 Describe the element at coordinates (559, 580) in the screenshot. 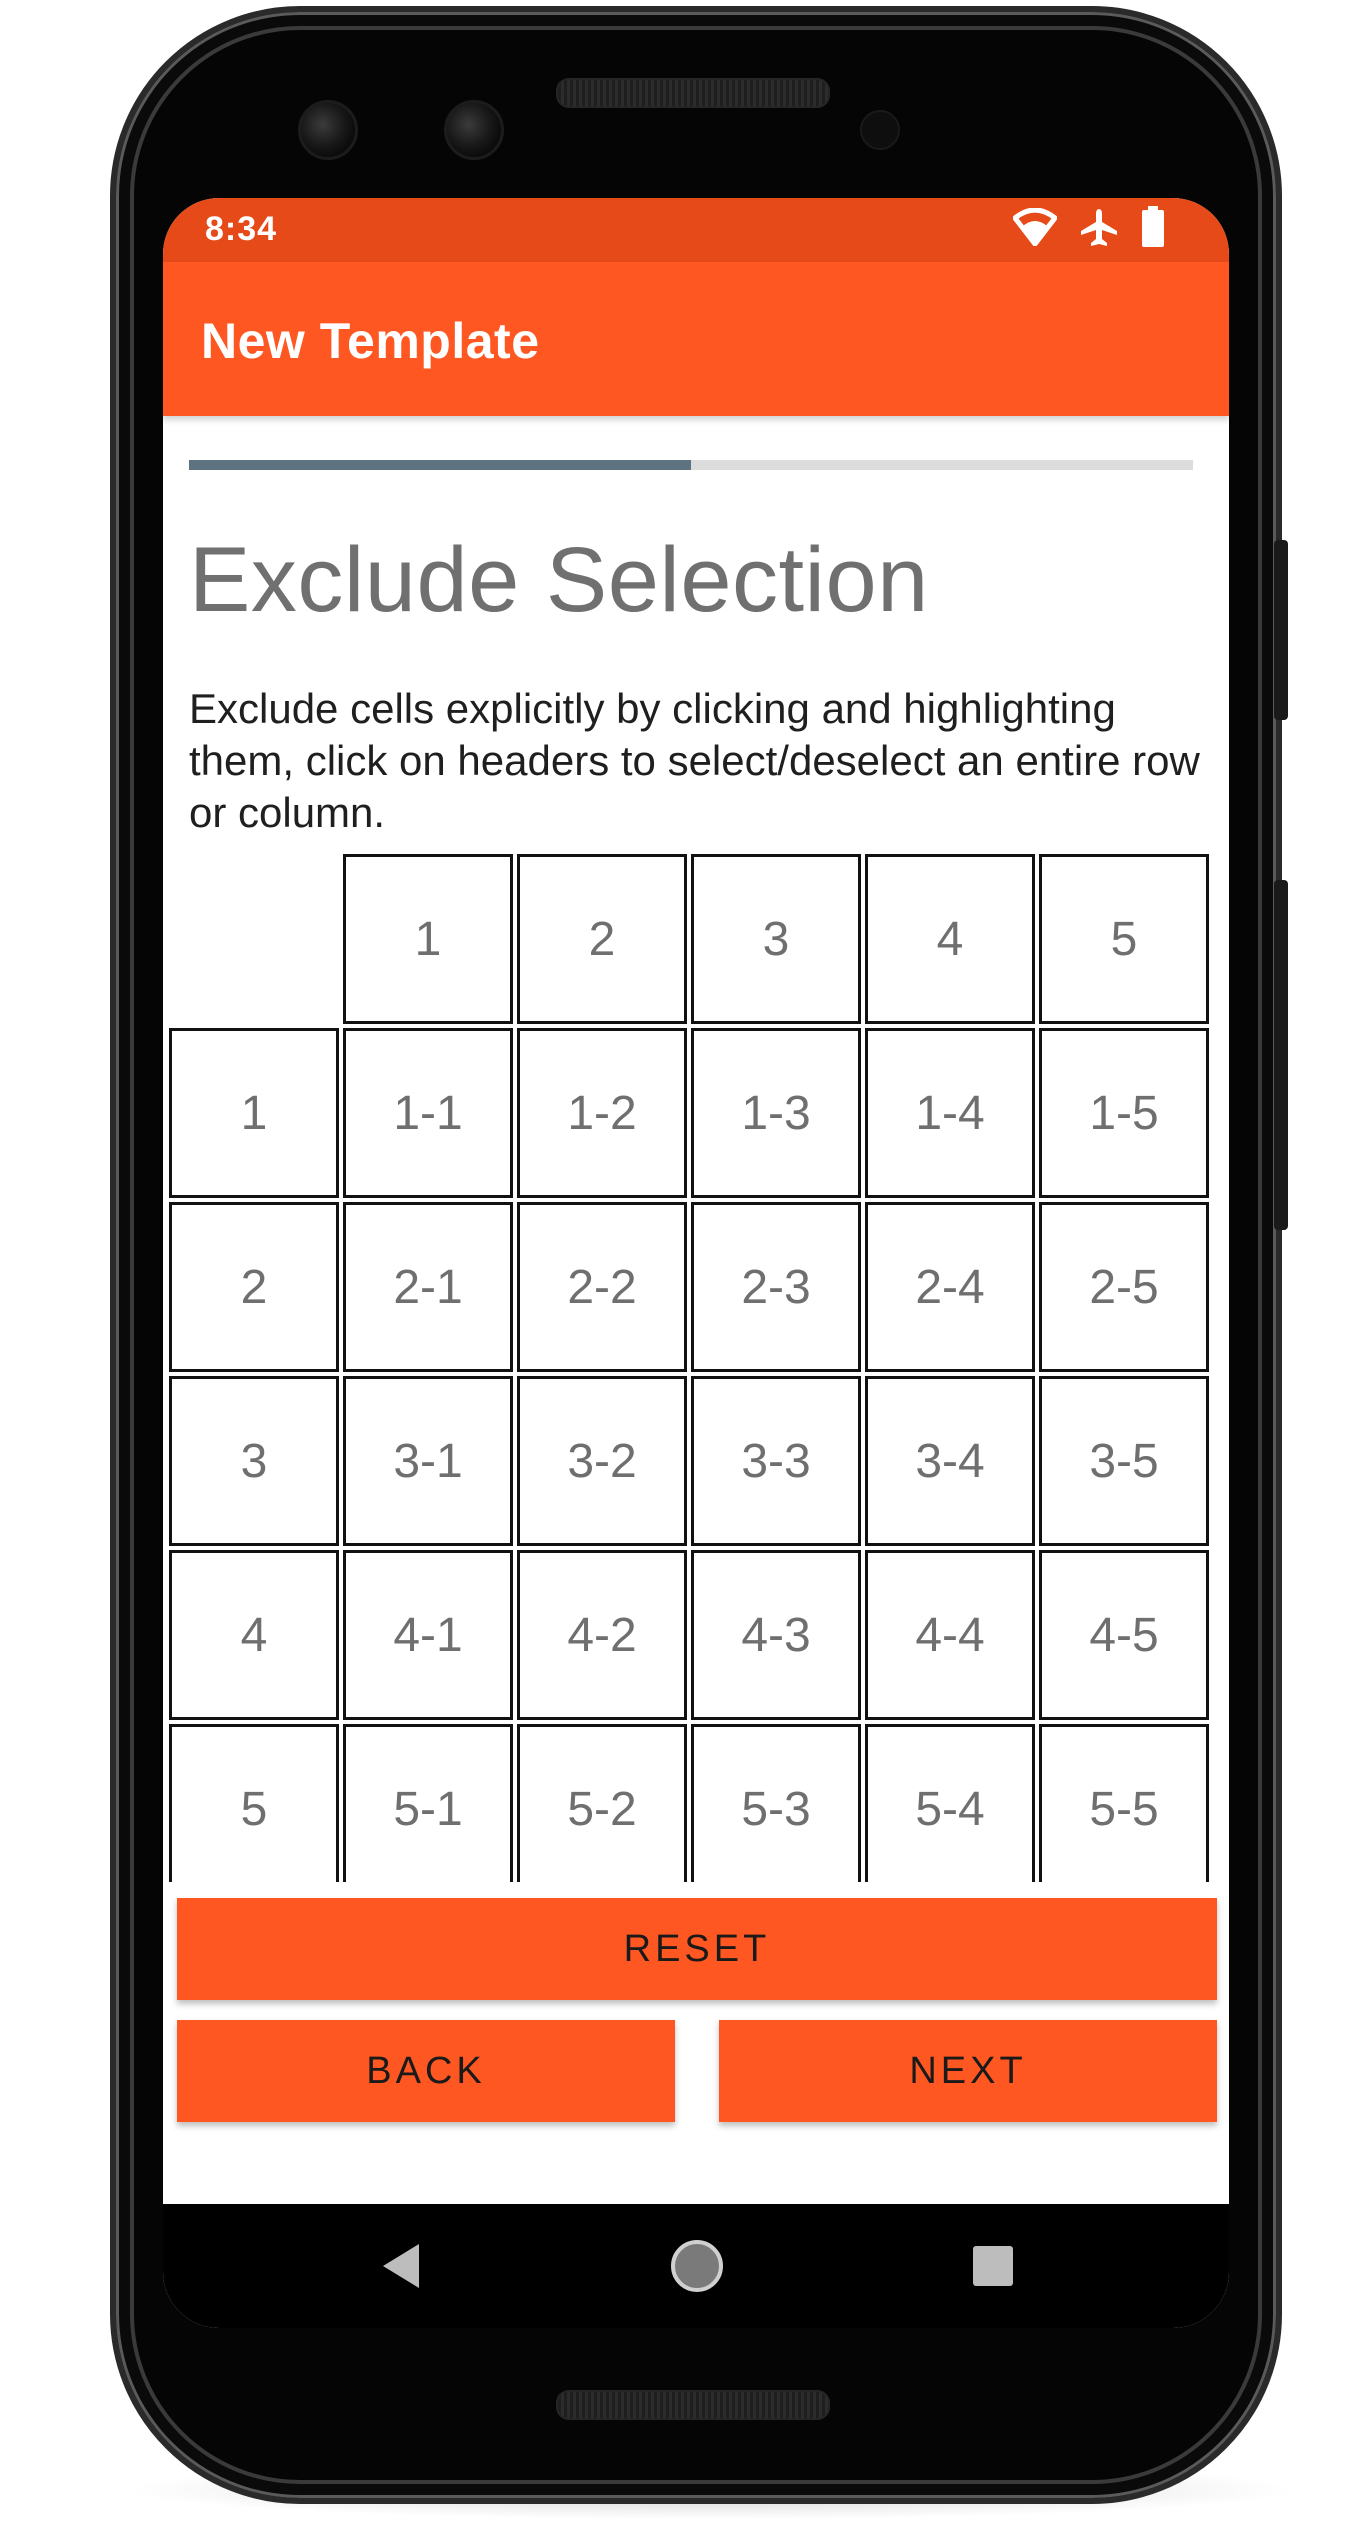

I see `page-title: Exclude Selection` at that location.